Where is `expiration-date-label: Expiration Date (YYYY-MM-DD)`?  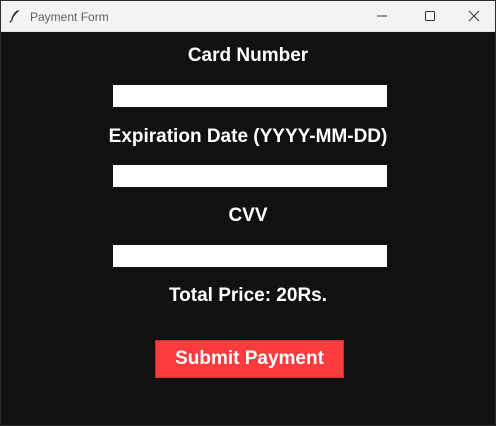
expiration-date-label: Expiration Date (YYYY-MM-DD) is located at coordinates (248, 136).